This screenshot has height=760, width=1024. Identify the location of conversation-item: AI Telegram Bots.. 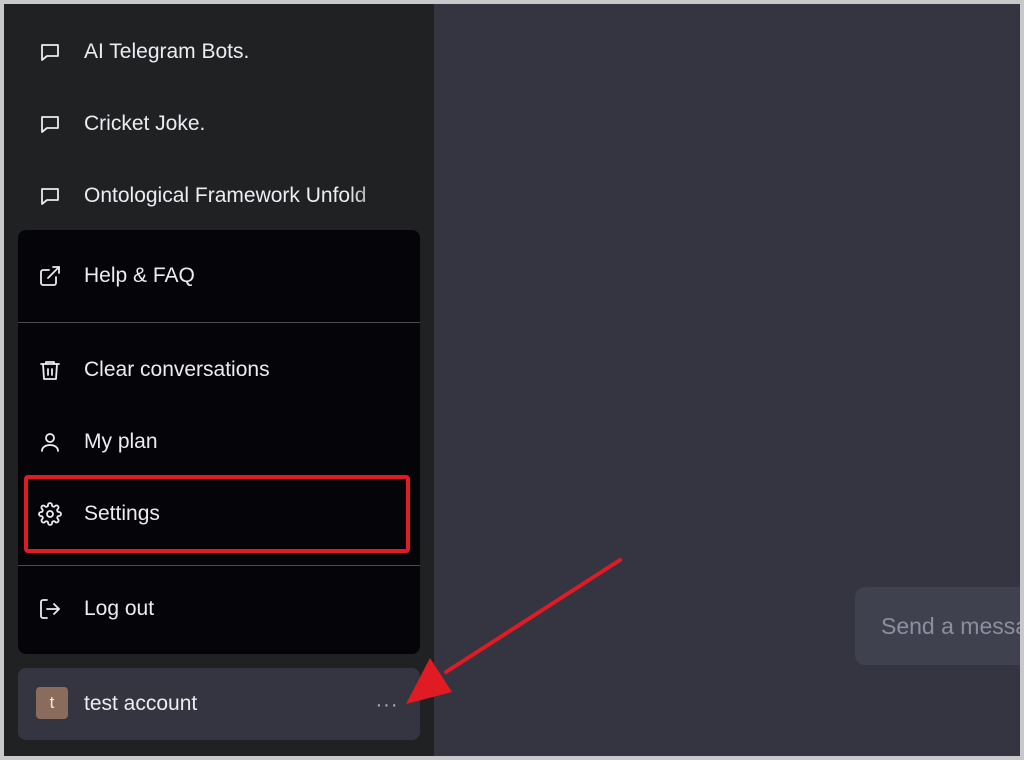
(219, 52).